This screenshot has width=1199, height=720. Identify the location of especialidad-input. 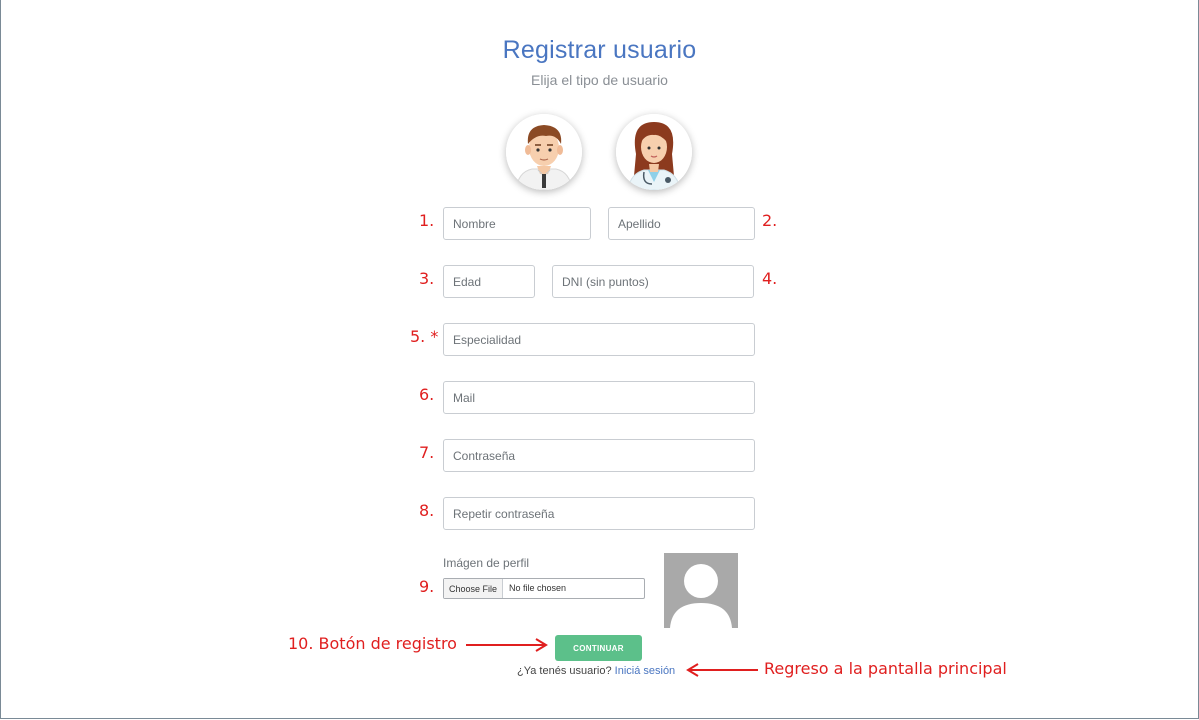
(599, 339).